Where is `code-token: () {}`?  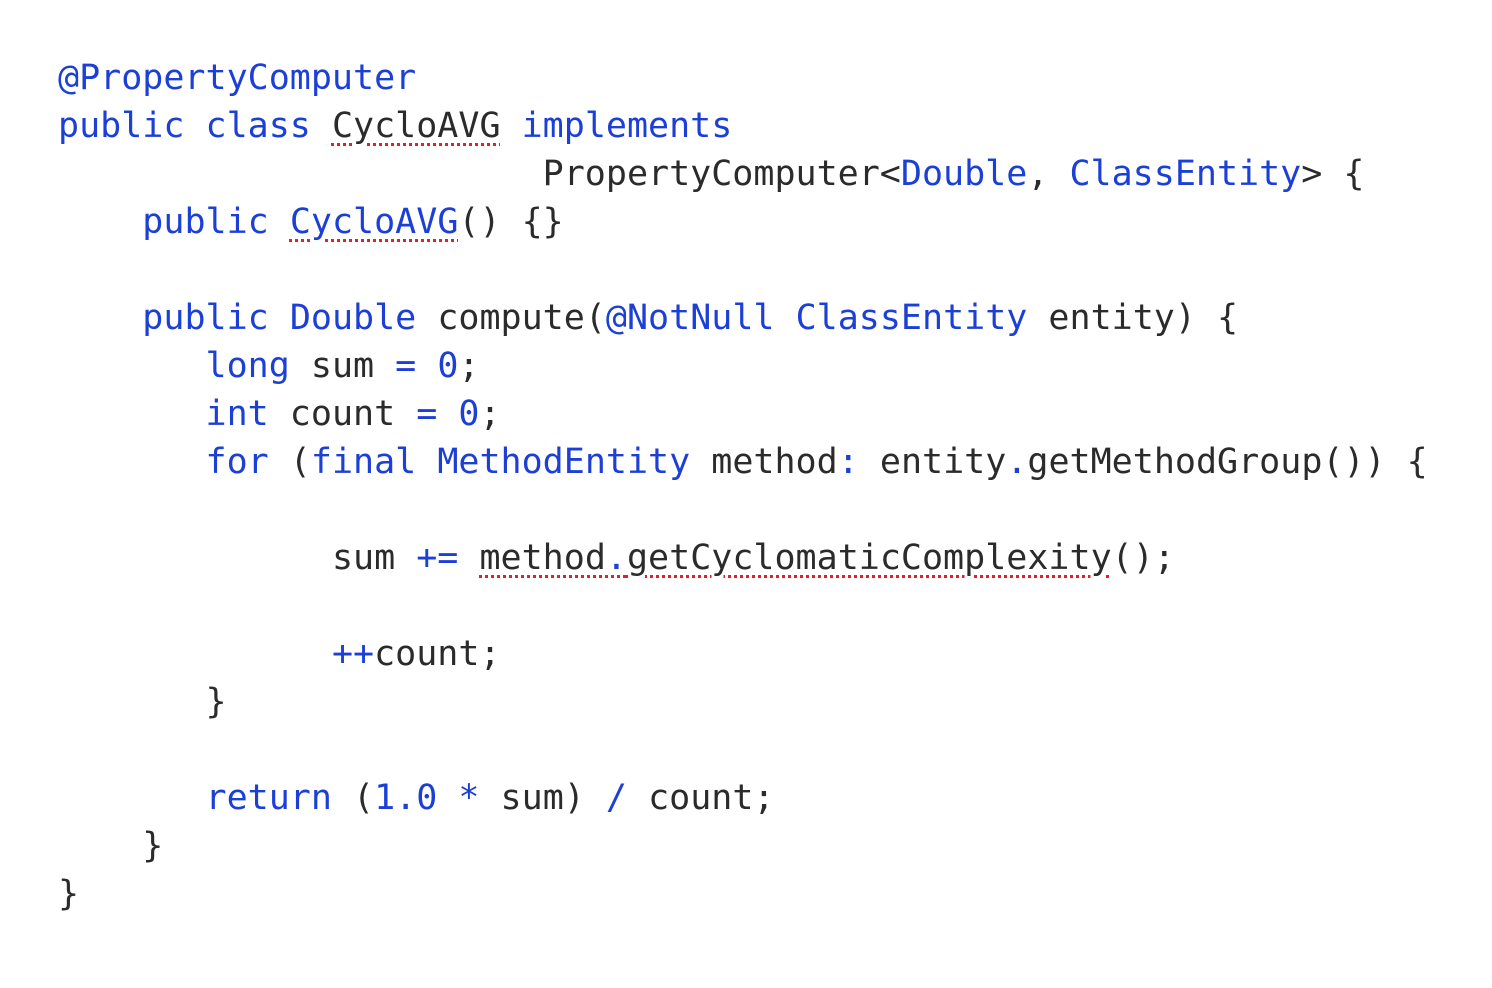 code-token: () {} is located at coordinates (511, 222).